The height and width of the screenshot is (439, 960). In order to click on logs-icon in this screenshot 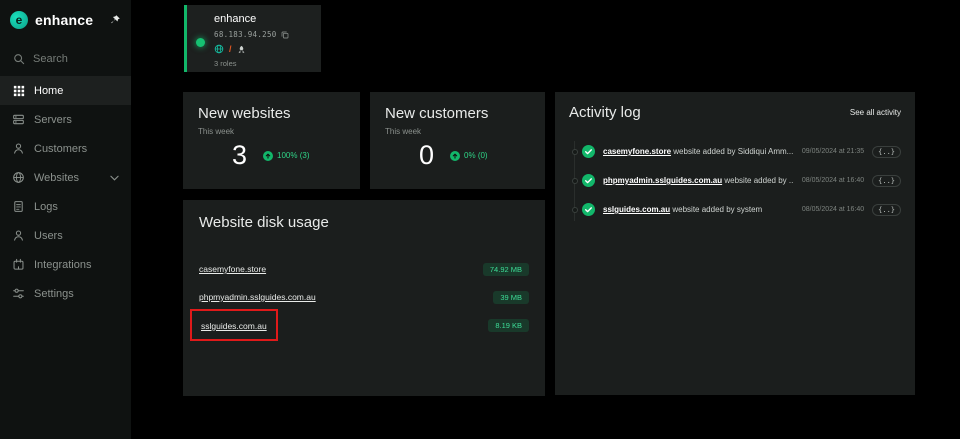, I will do `click(18, 206)`.